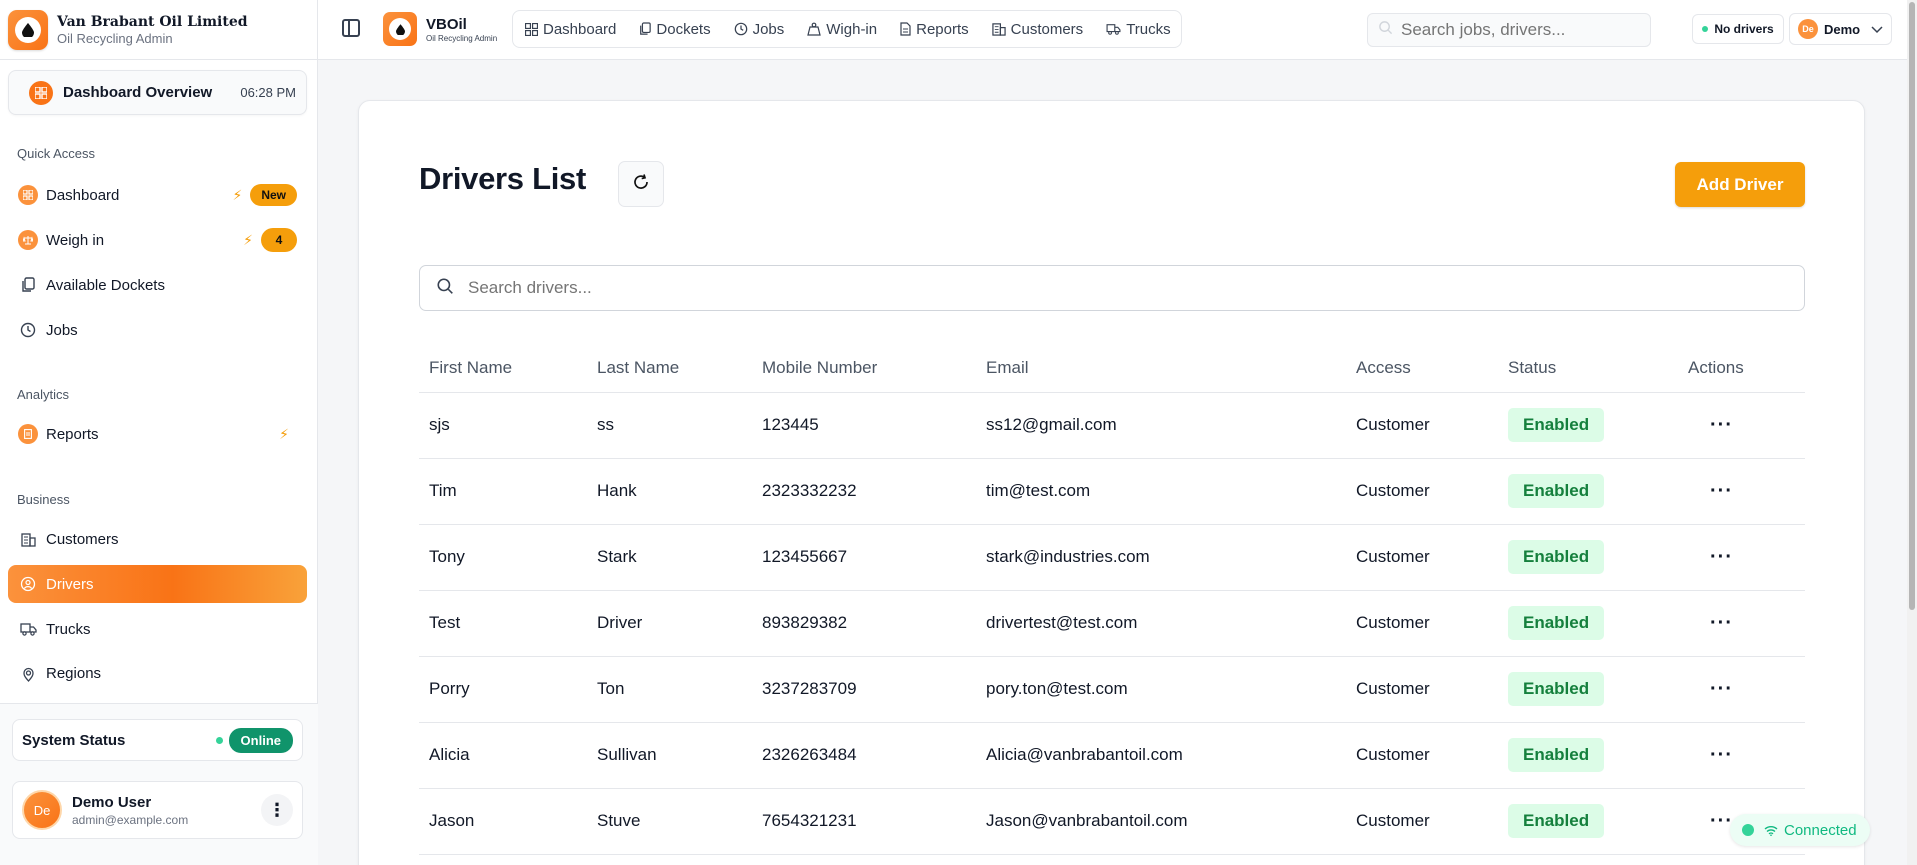  Describe the element at coordinates (157, 539) in the screenshot. I see `sidebar-item-customers: Customers` at that location.